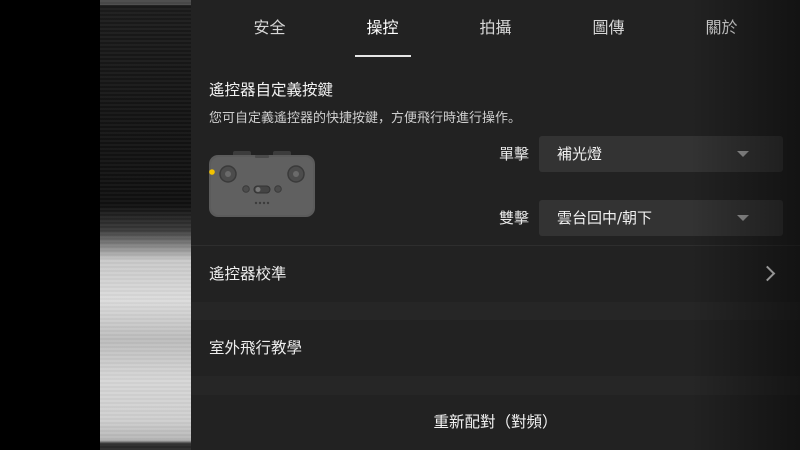  I want to click on tab-control: 操控, so click(382, 29).